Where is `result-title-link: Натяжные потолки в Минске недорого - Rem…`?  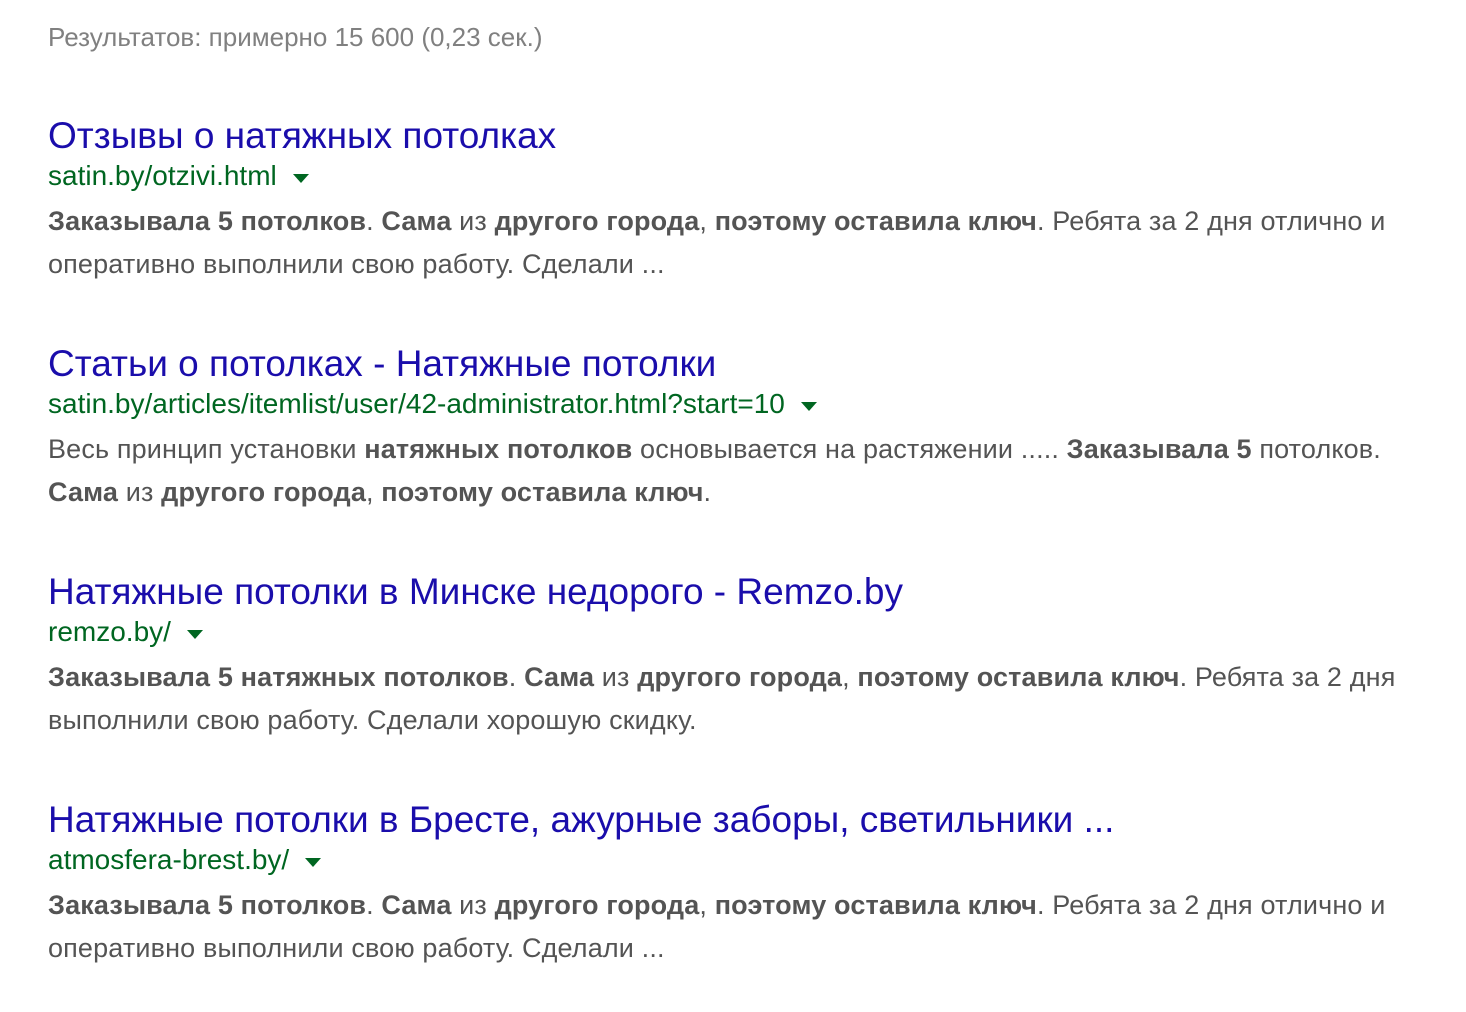
result-title-link: Натяжные потолки в Минске недорого - Rem… is located at coordinates (748, 592).